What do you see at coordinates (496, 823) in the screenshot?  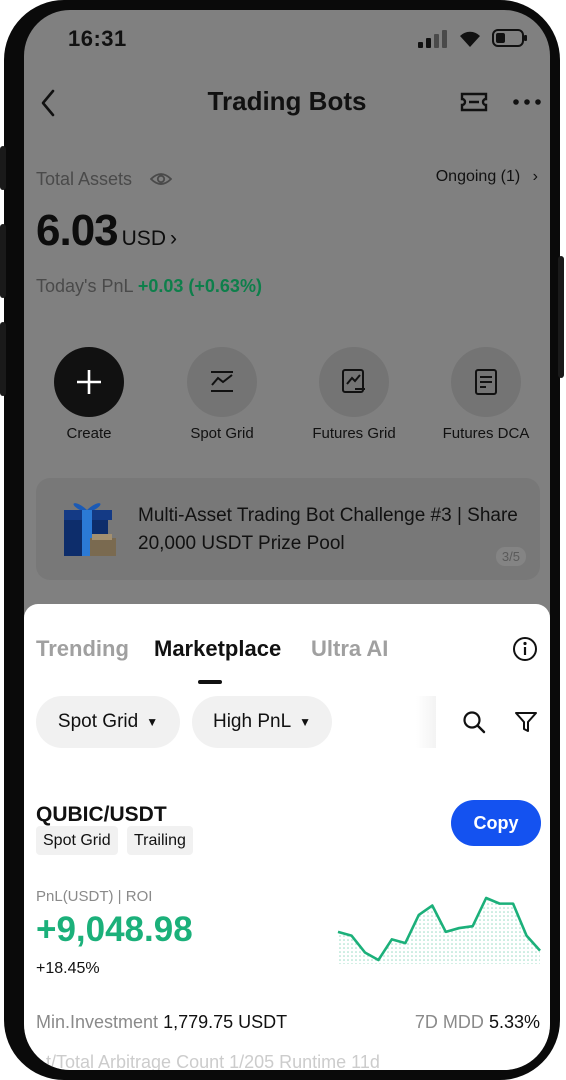 I see `copy-button: Copy` at bounding box center [496, 823].